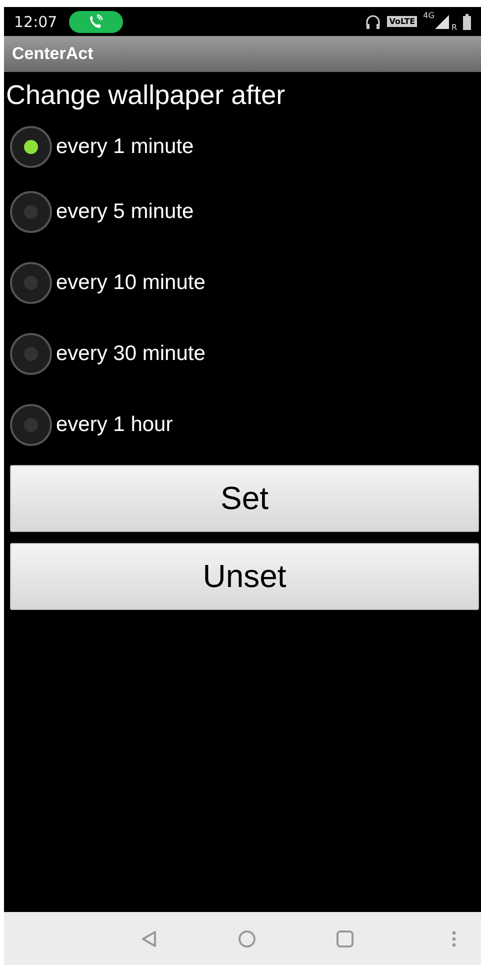  Describe the element at coordinates (442, 22) in the screenshot. I see `signal-icon` at that location.